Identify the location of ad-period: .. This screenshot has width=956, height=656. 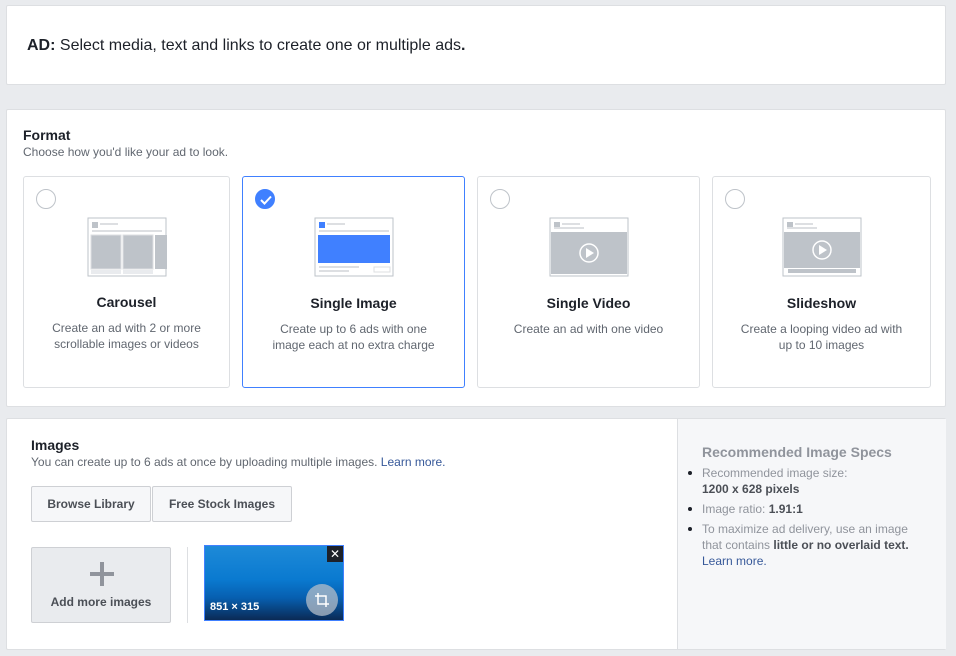
(463, 45).